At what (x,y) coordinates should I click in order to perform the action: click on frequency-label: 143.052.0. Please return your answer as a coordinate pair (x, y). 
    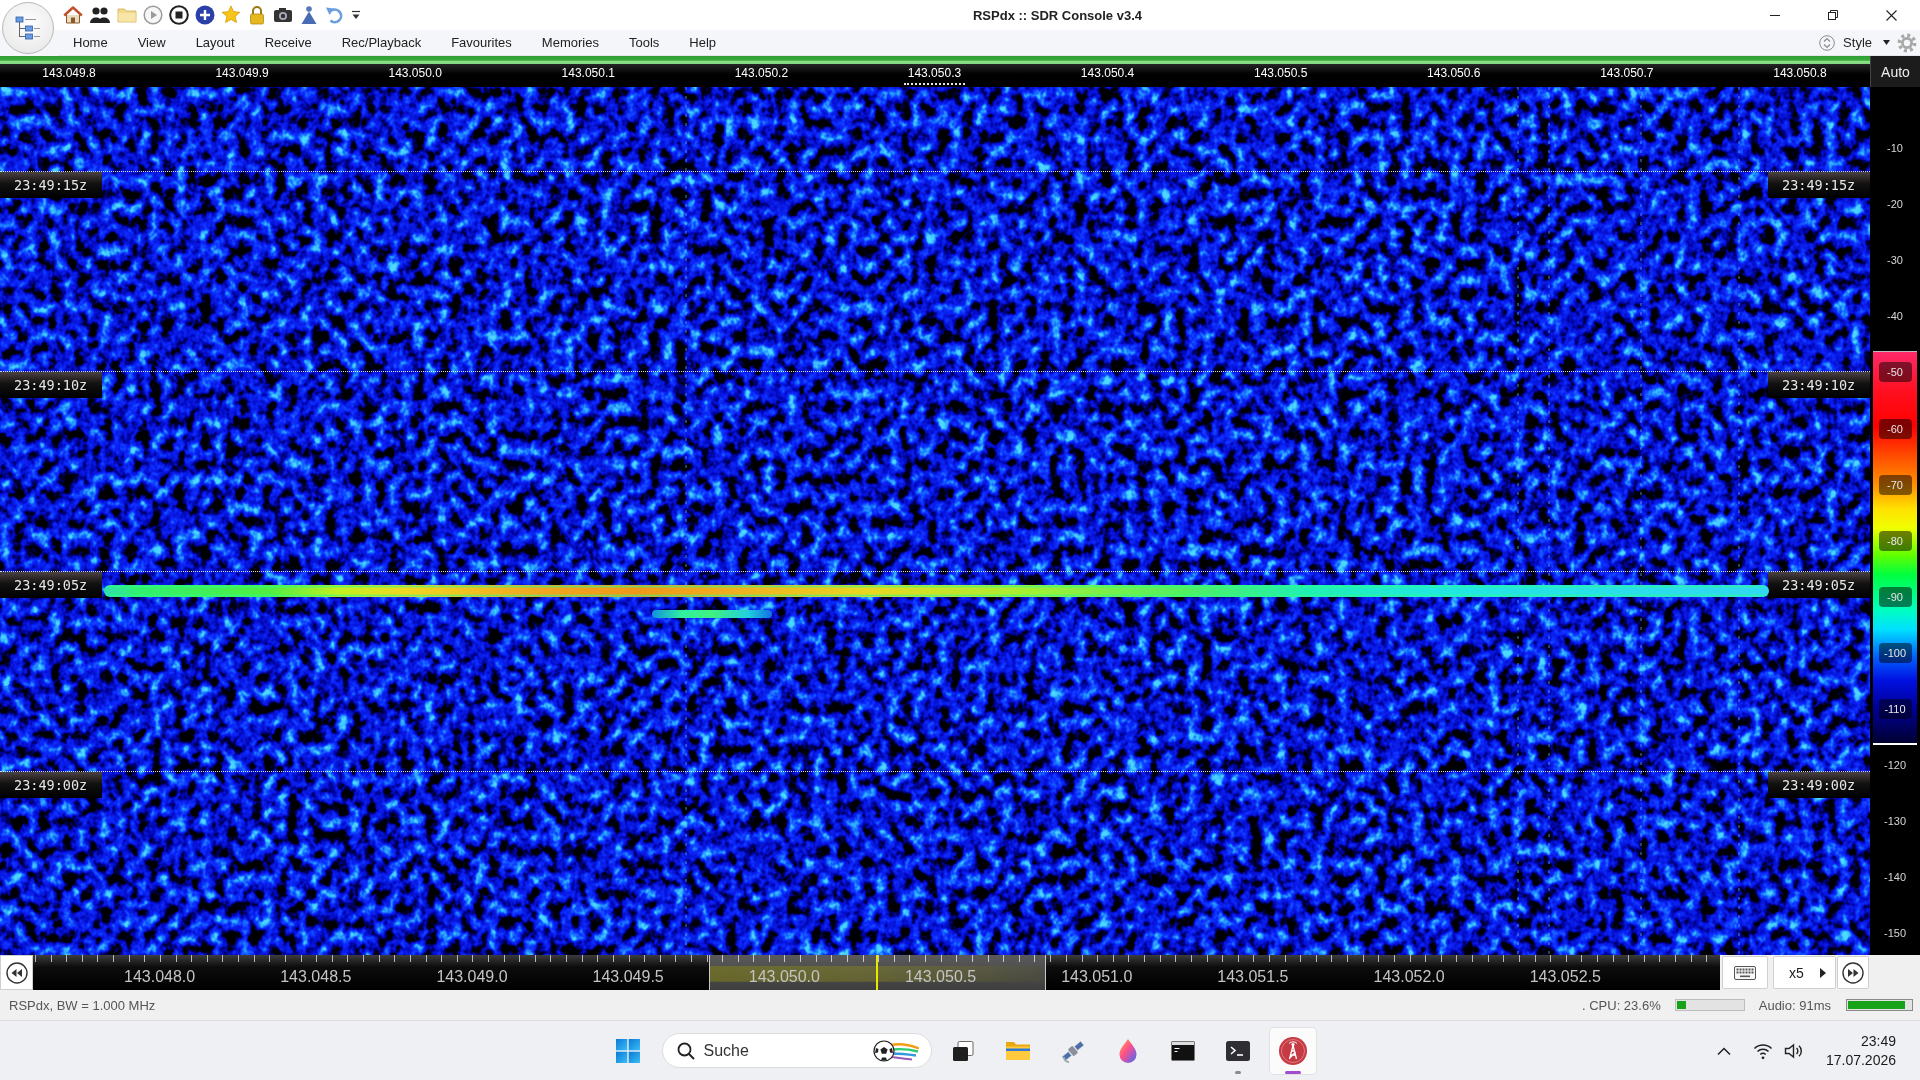
    Looking at the image, I should click on (1409, 976).